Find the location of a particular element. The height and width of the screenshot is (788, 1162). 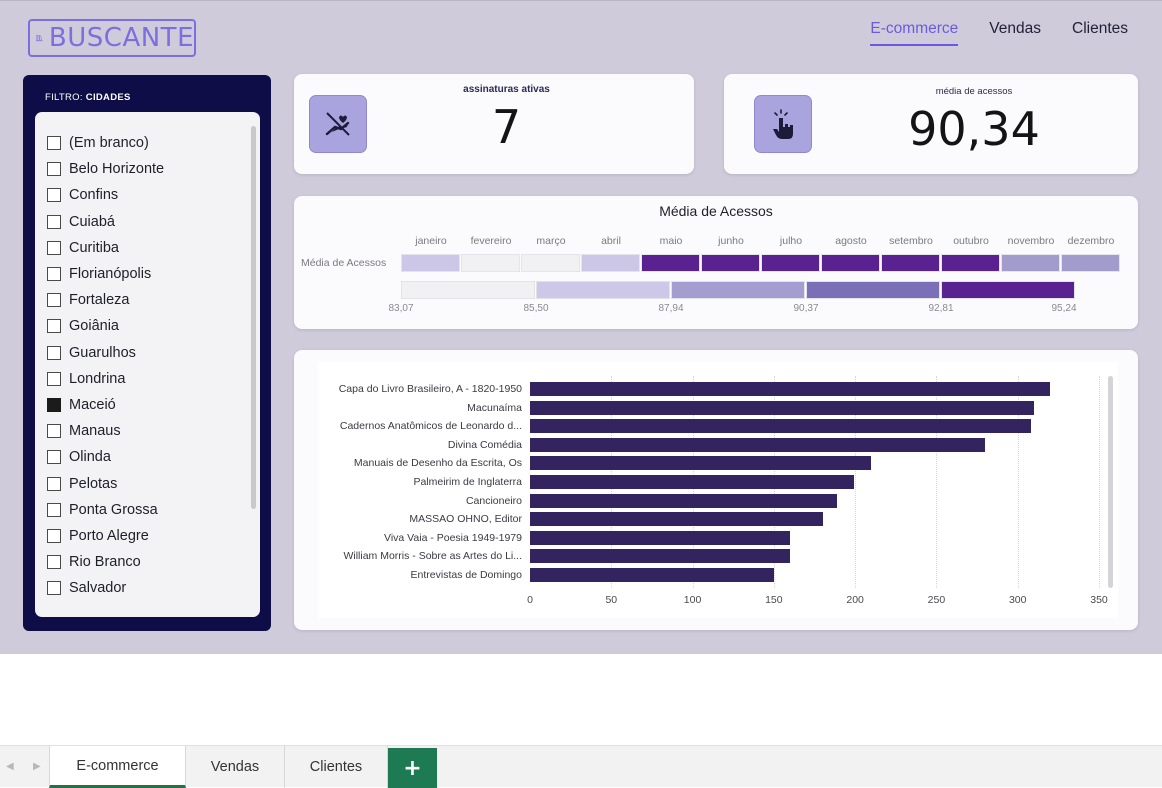

sheet-tab-clientes: Clientes is located at coordinates (336, 767).